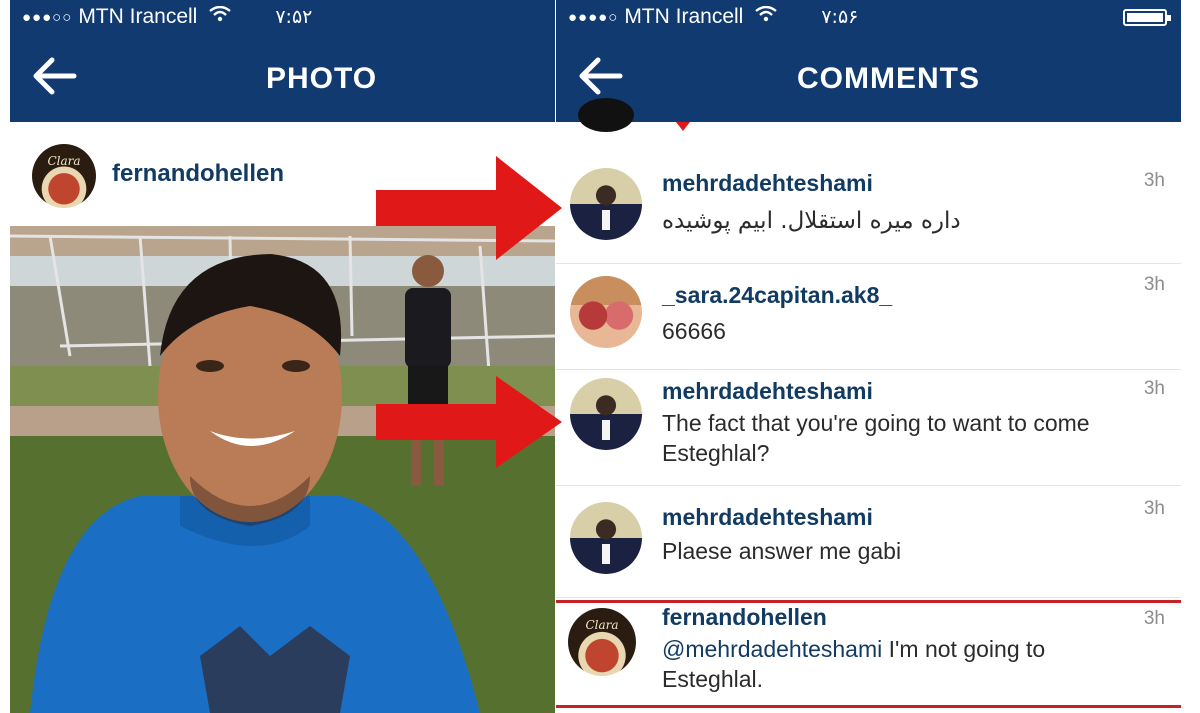  Describe the element at coordinates (868, 17) in the screenshot. I see `status-bar: ●●●●○ MTN Irancell ۷:۵۶` at that location.